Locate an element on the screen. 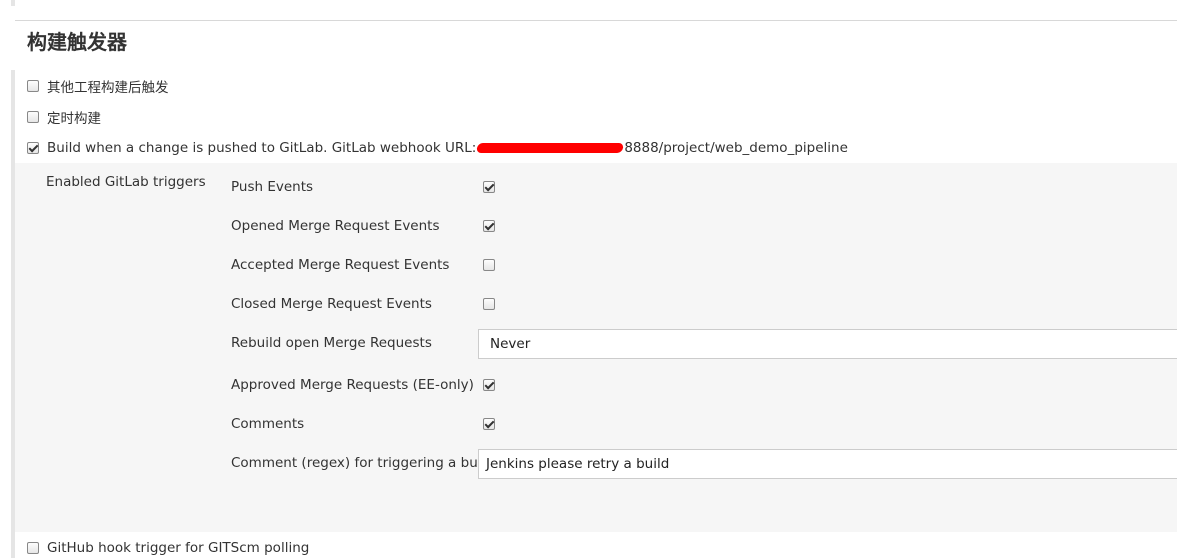  trigger-github-label: GitHub hook trigger for GITScm polling is located at coordinates (178, 548).